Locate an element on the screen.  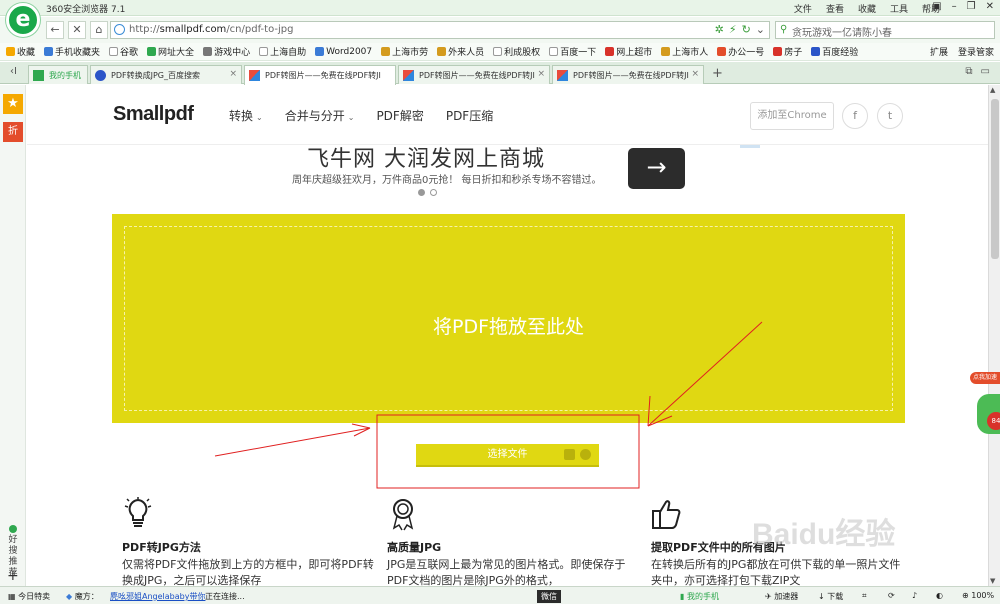
settings-gear-icon: ✲ is located at coordinates (719, 29).